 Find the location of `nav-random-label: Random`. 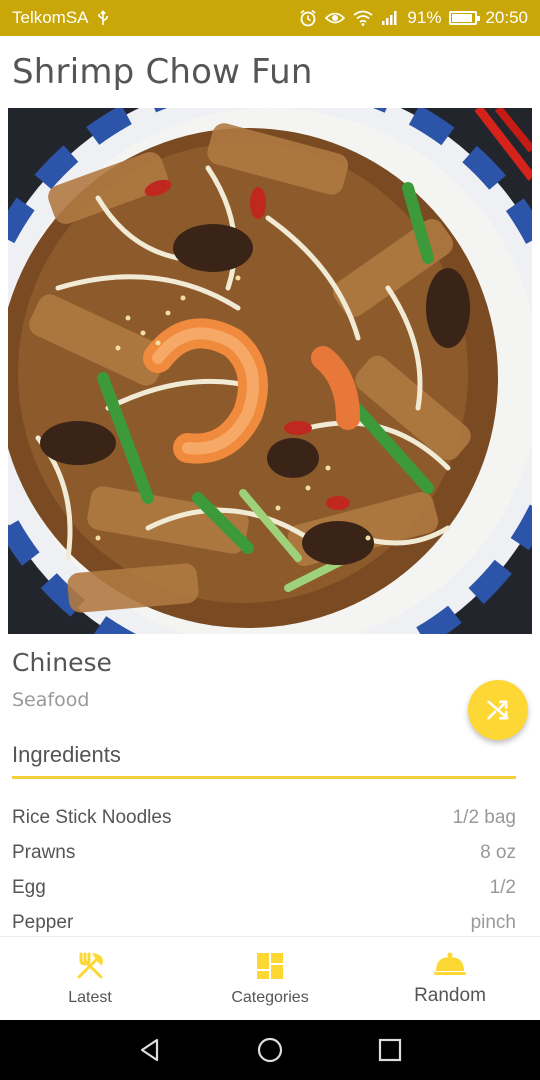

nav-random-label: Random is located at coordinates (450, 995).